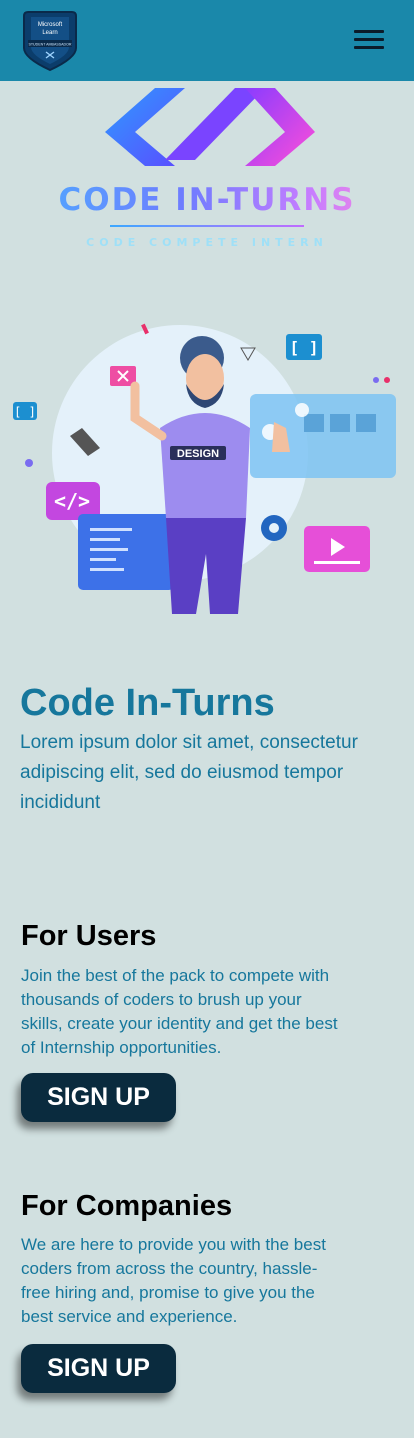  What do you see at coordinates (49, 33) in the screenshot?
I see `badge-product: Learn` at bounding box center [49, 33].